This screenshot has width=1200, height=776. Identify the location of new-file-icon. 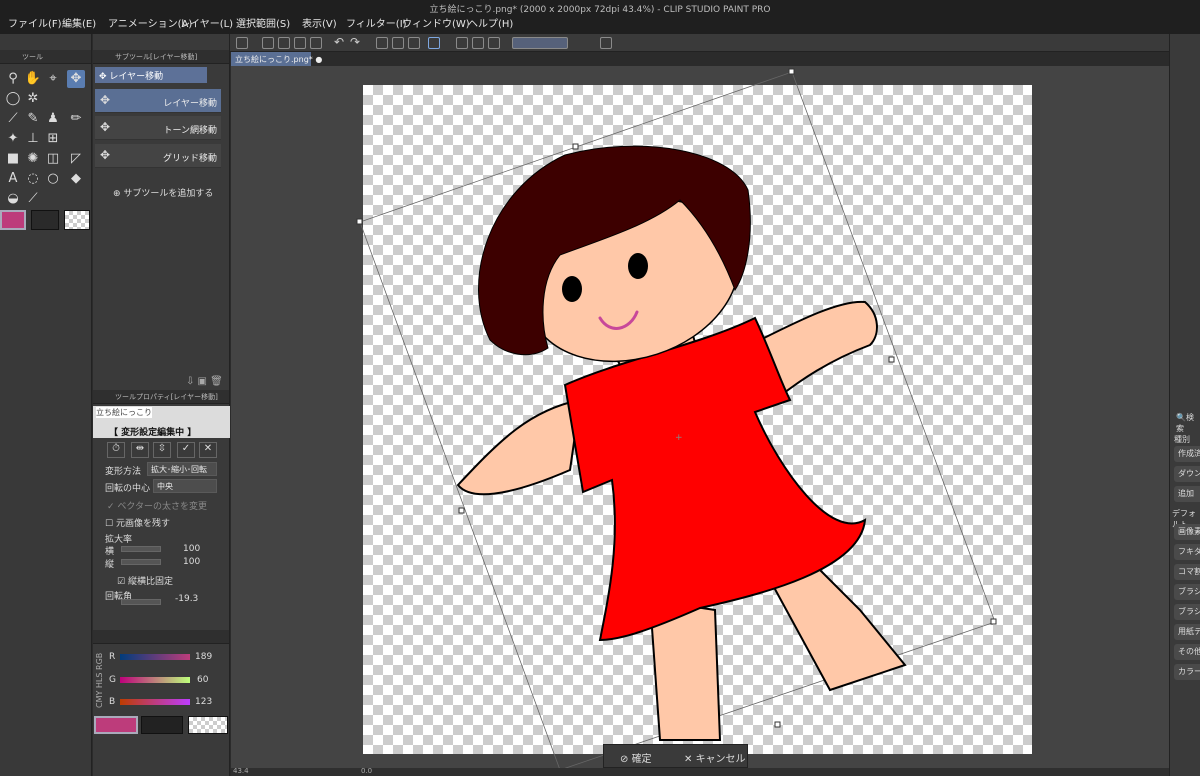
(242, 43).